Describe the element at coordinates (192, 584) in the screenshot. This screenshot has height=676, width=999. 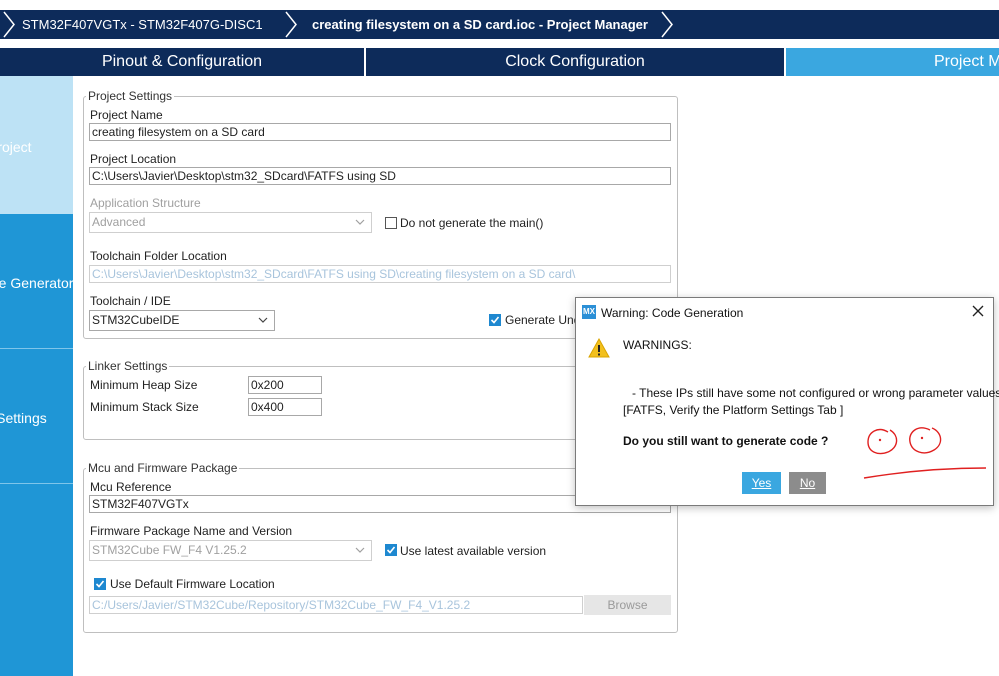
I see `use-default-location-label: Use Default Firmware Location` at that location.